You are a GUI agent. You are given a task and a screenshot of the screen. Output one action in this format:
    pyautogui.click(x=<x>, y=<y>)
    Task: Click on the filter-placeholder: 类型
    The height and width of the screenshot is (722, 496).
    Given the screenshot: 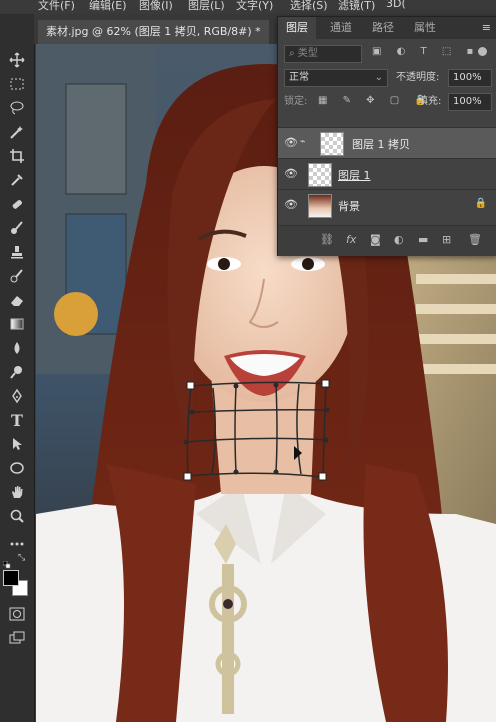 What is the action you would take?
    pyautogui.click(x=307, y=53)
    